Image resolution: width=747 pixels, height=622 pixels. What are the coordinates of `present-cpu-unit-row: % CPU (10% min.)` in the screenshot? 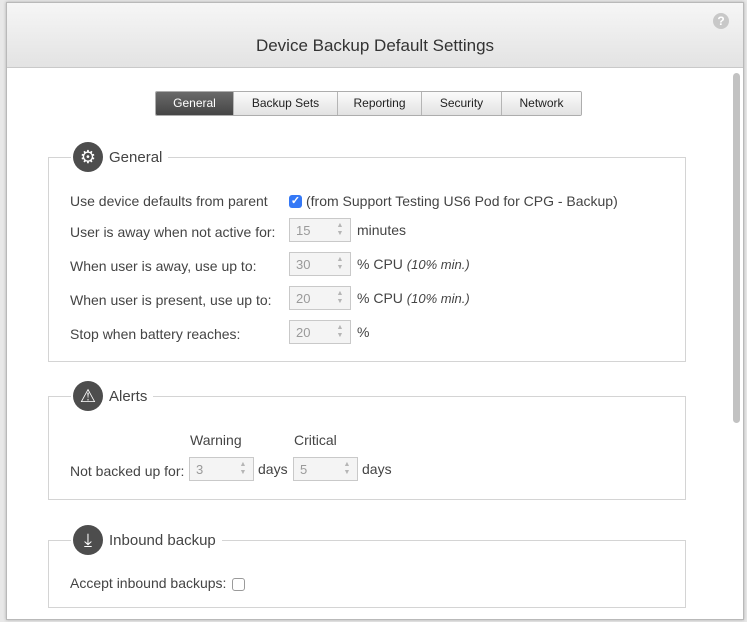 It's located at (413, 298).